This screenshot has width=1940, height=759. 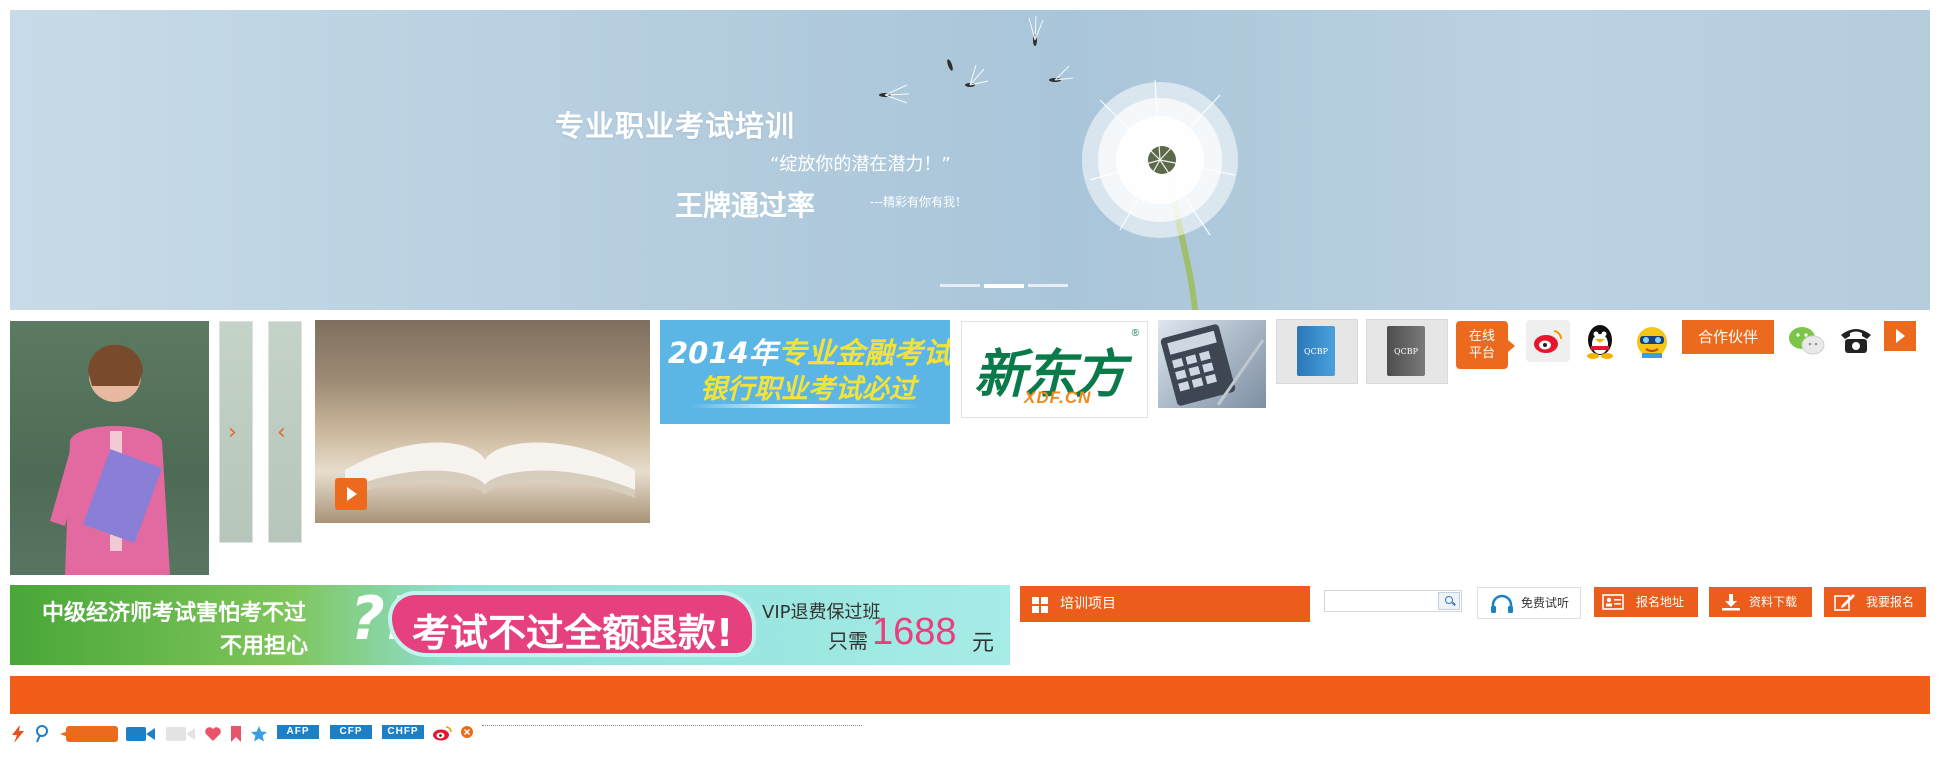 I want to click on video-camera-icon, so click(x=141, y=734).